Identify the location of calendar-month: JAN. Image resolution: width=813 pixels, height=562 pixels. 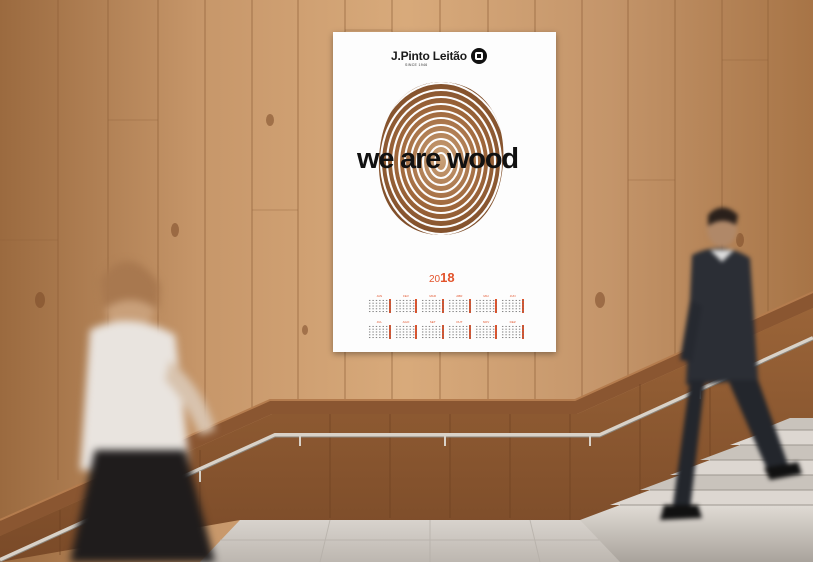
(379, 304).